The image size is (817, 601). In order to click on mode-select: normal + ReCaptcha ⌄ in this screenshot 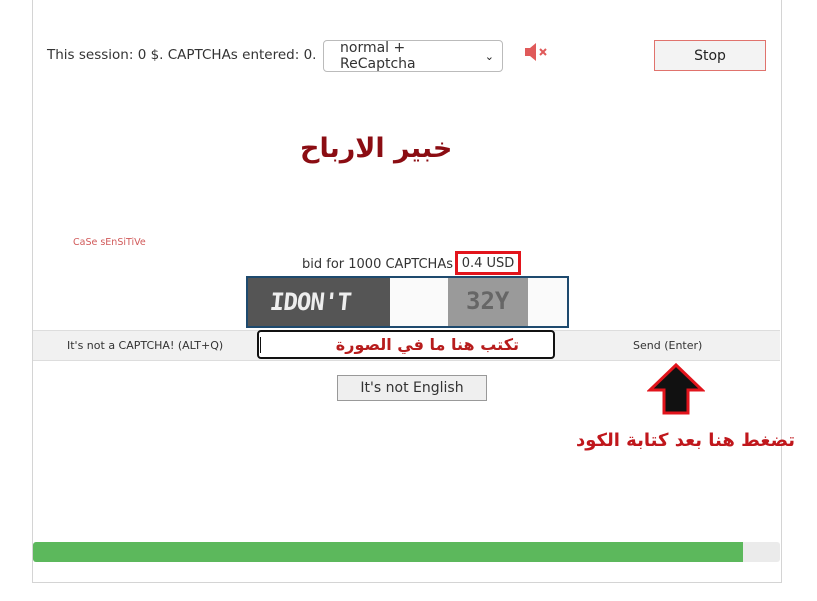, I will do `click(413, 56)`.